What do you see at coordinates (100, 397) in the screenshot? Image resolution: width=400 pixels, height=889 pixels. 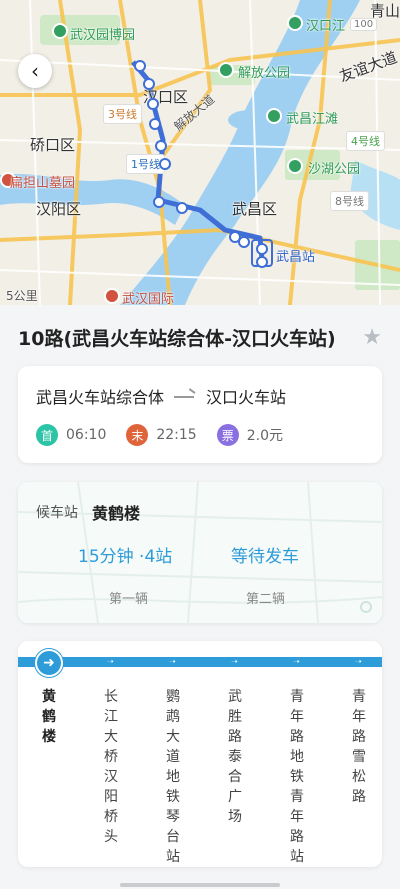 I see `origin-stop: 武昌火车站综合体` at bounding box center [100, 397].